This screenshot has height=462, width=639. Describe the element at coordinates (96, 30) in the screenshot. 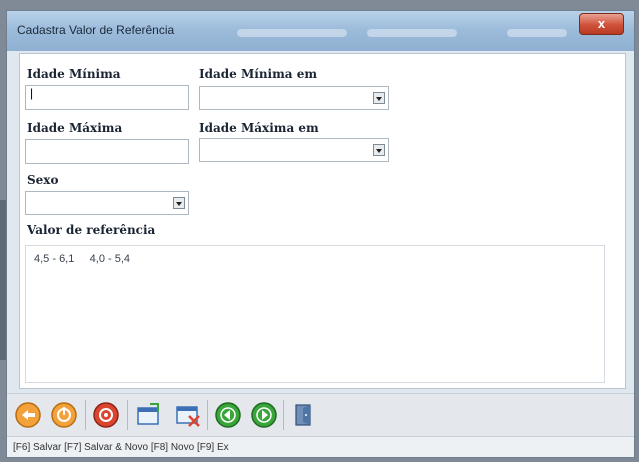

I see `window-title: Cadastra Valor de Referência` at that location.